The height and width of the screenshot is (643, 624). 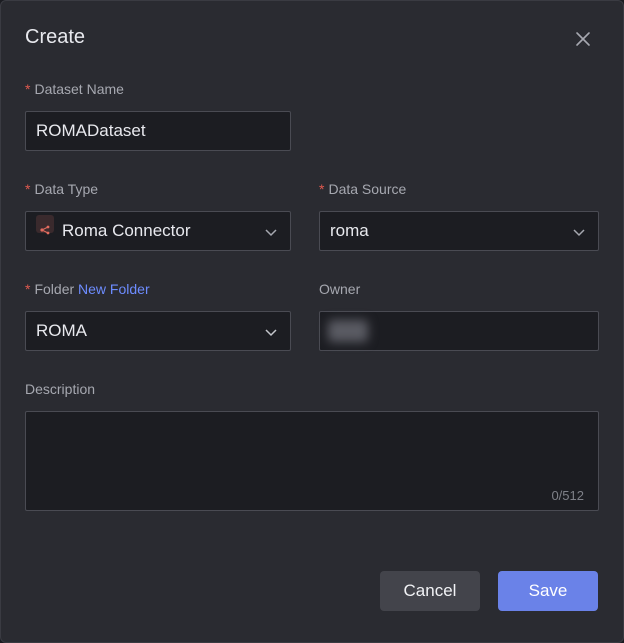 I want to click on owner-label: Owner, so click(x=339, y=289).